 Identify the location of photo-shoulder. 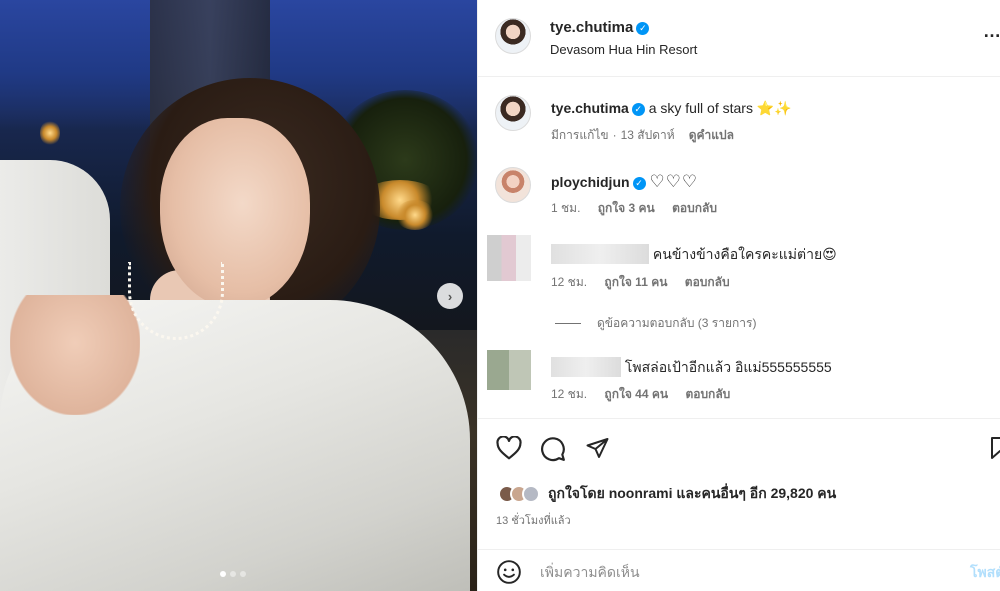
(75, 355).